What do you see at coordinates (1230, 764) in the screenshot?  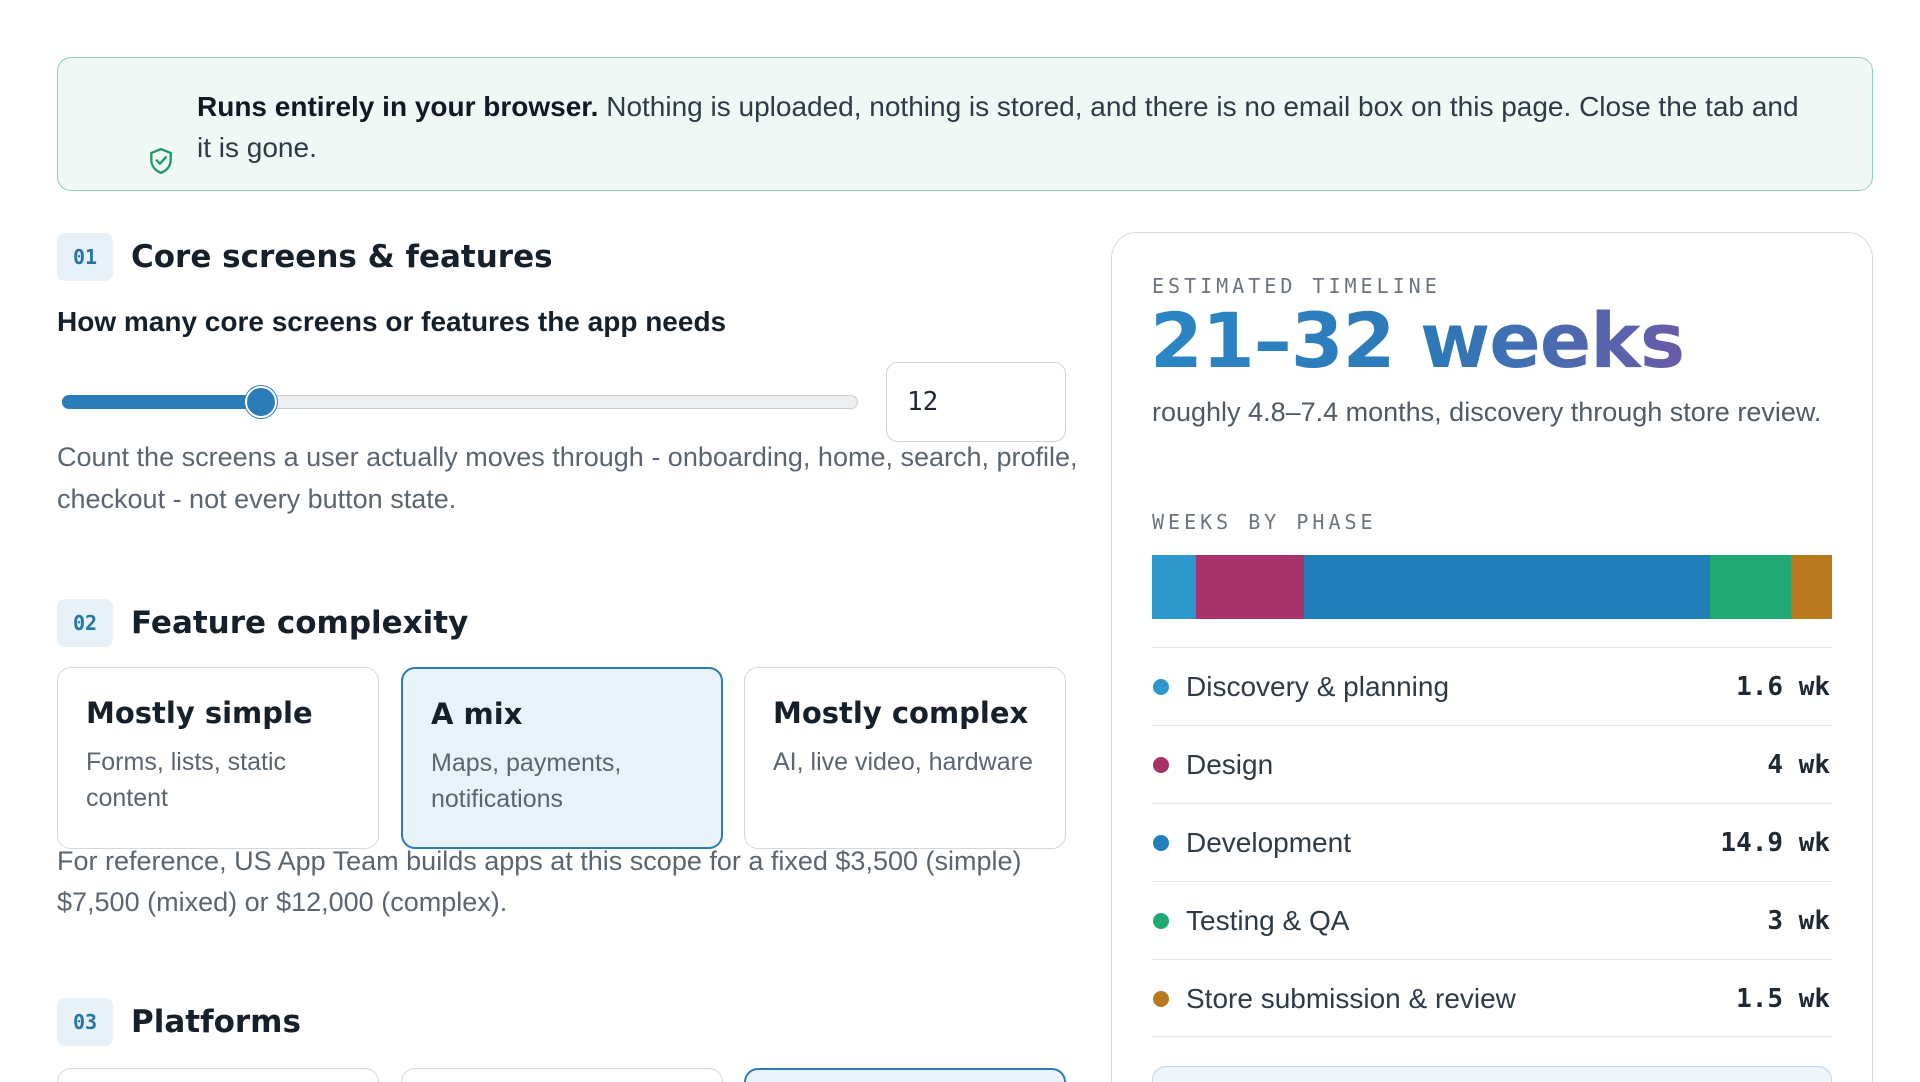 I see `phase-name: Design` at bounding box center [1230, 764].